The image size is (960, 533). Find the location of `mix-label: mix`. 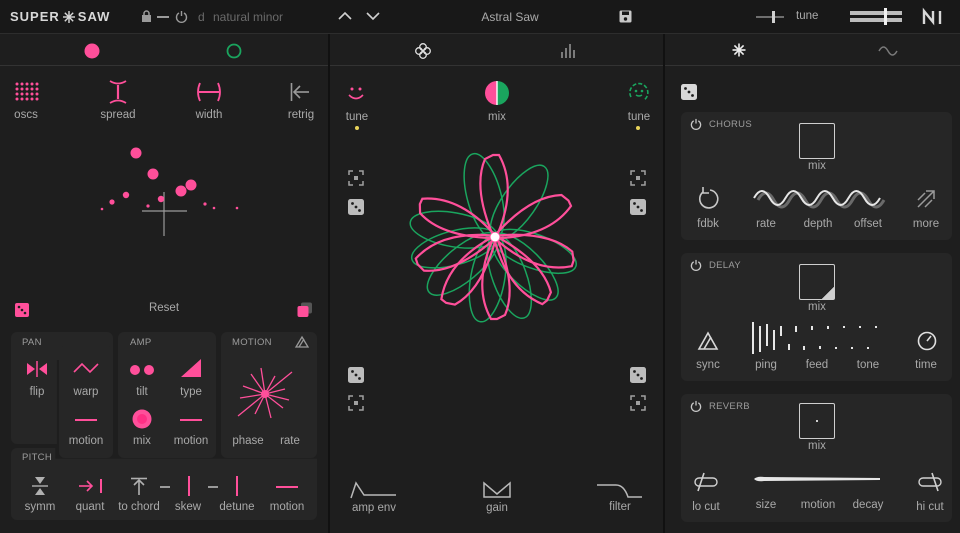

mix-label: mix is located at coordinates (497, 117).